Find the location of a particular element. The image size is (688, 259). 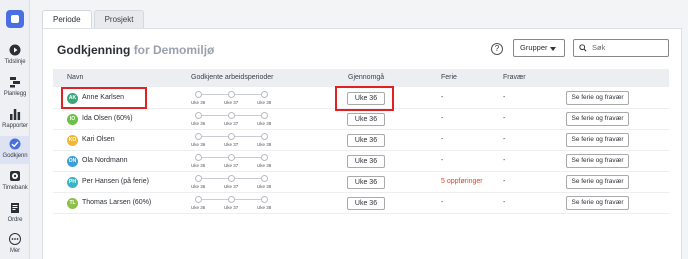

sidebar-item-label: Rapporter is located at coordinates (15, 126).